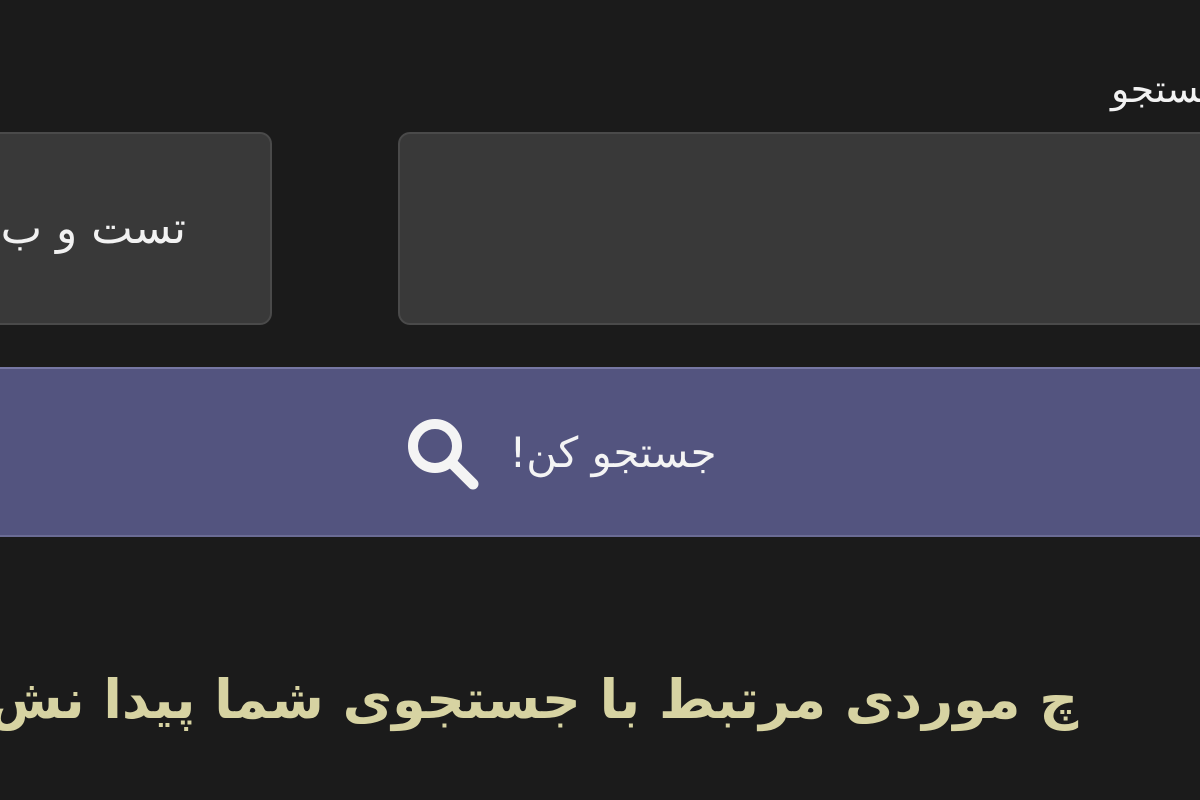 Image resolution: width=1200 pixels, height=800 pixels. Describe the element at coordinates (613, 452) in the screenshot. I see `search-button-label: جستجو کن!` at that location.